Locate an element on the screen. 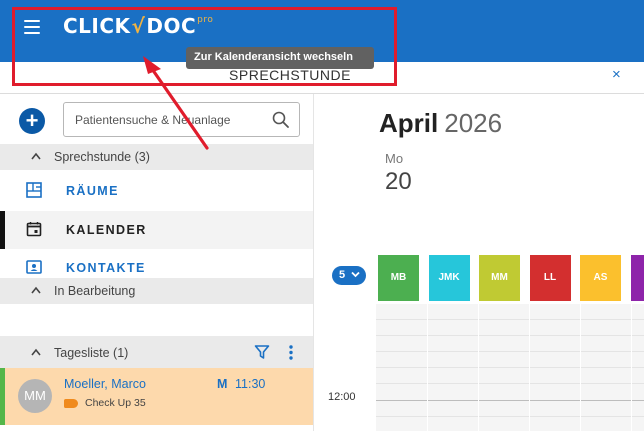  calendar-month: April is located at coordinates (409, 123).